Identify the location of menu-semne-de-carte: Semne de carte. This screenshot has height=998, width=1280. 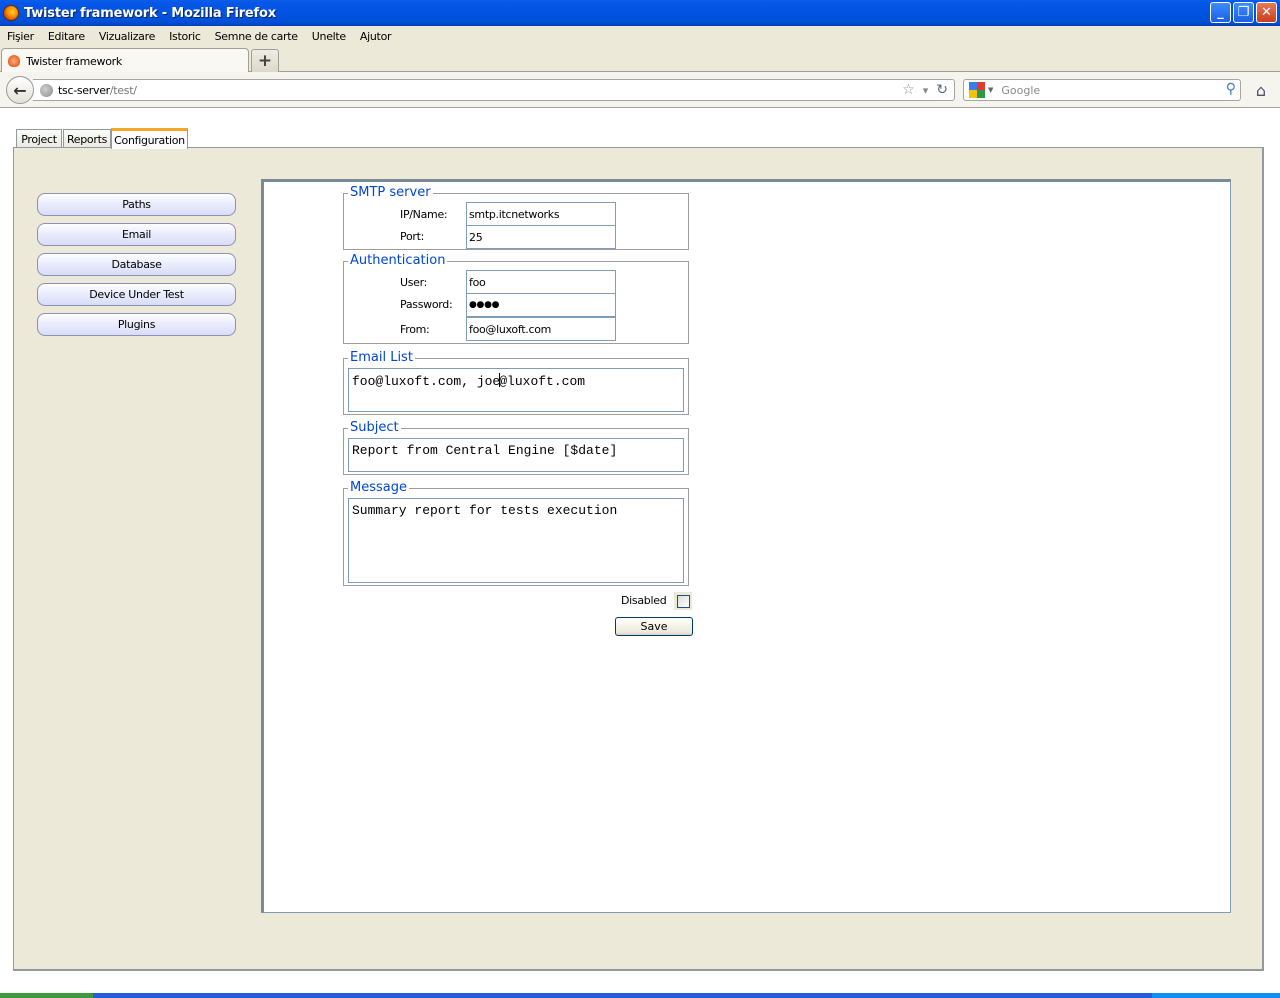
(256, 36).